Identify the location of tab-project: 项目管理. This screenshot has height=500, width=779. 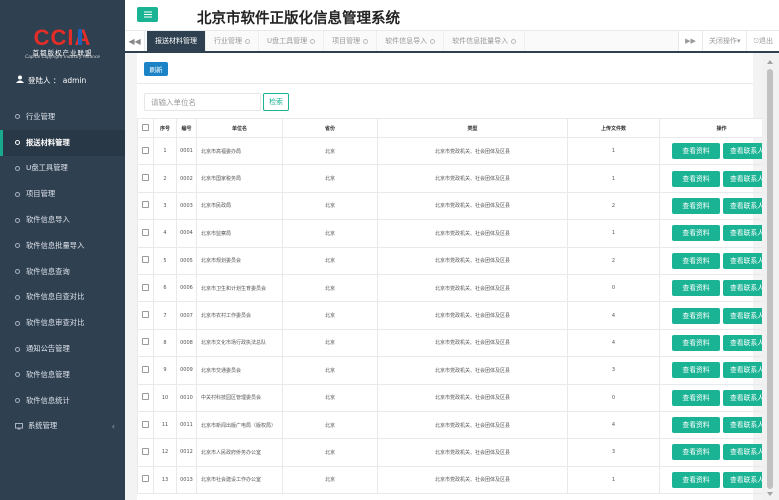
(351, 41).